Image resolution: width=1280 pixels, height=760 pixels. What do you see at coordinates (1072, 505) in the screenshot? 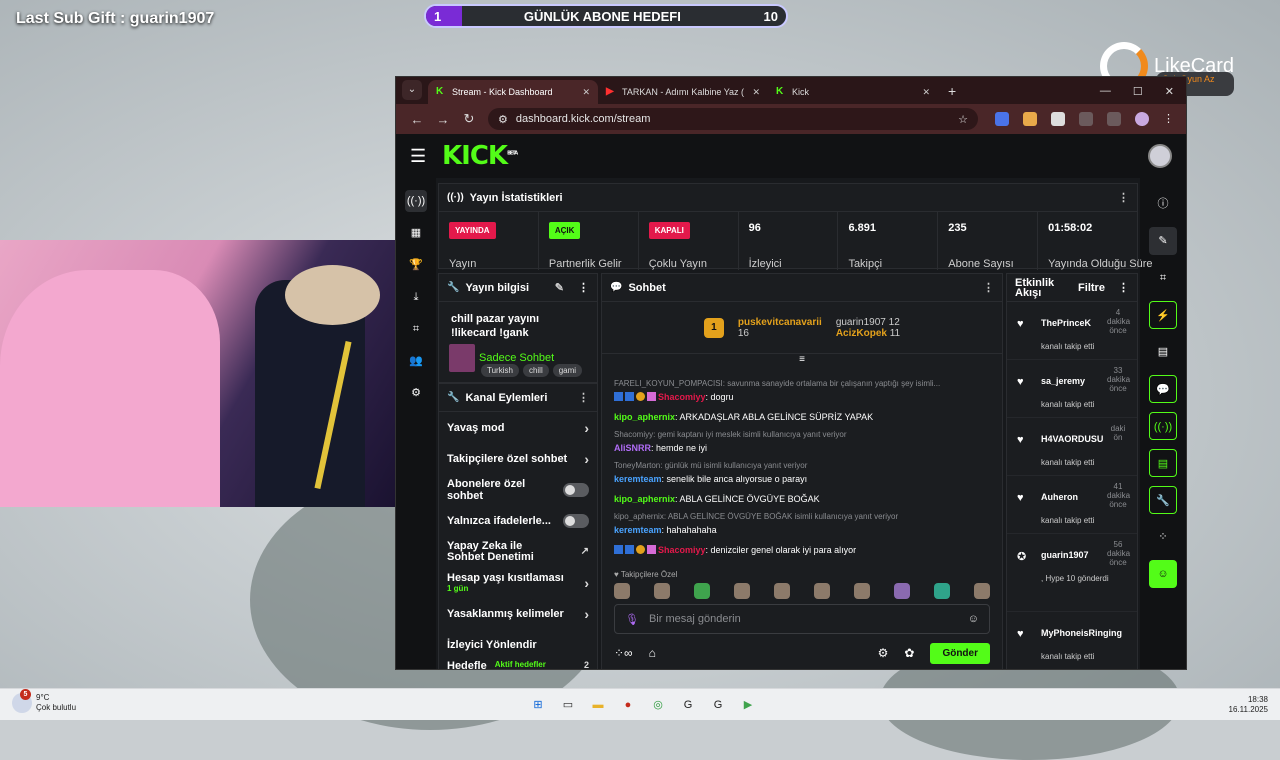
I see `feed-item: ♥ Auheron 41 dakika önce kanalı takip etti` at bounding box center [1072, 505].